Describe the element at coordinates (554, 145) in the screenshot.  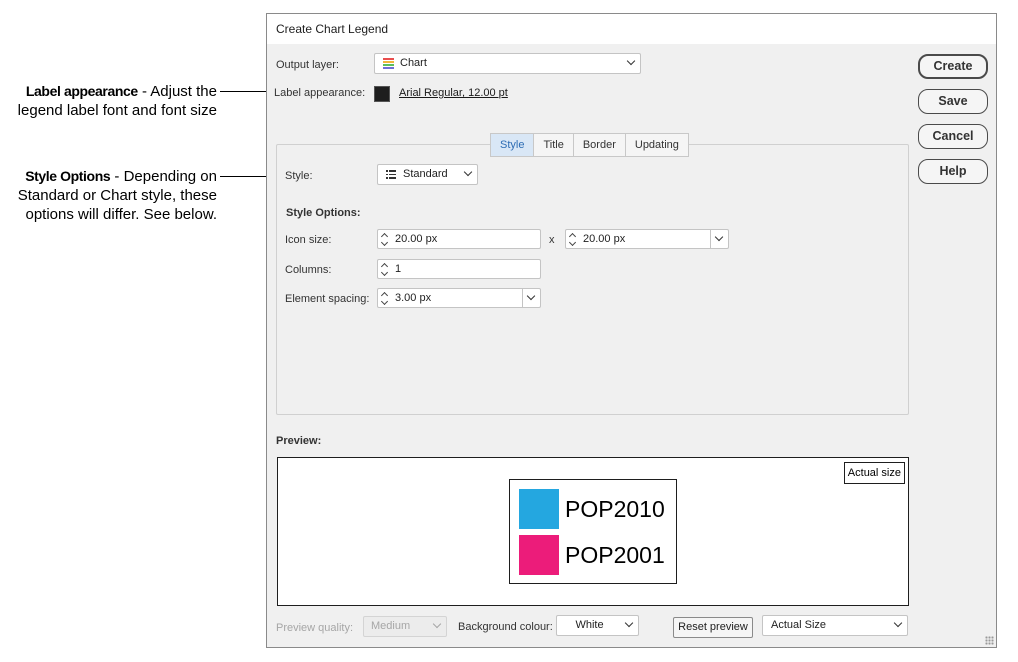
I see `tab-title: Title` at that location.